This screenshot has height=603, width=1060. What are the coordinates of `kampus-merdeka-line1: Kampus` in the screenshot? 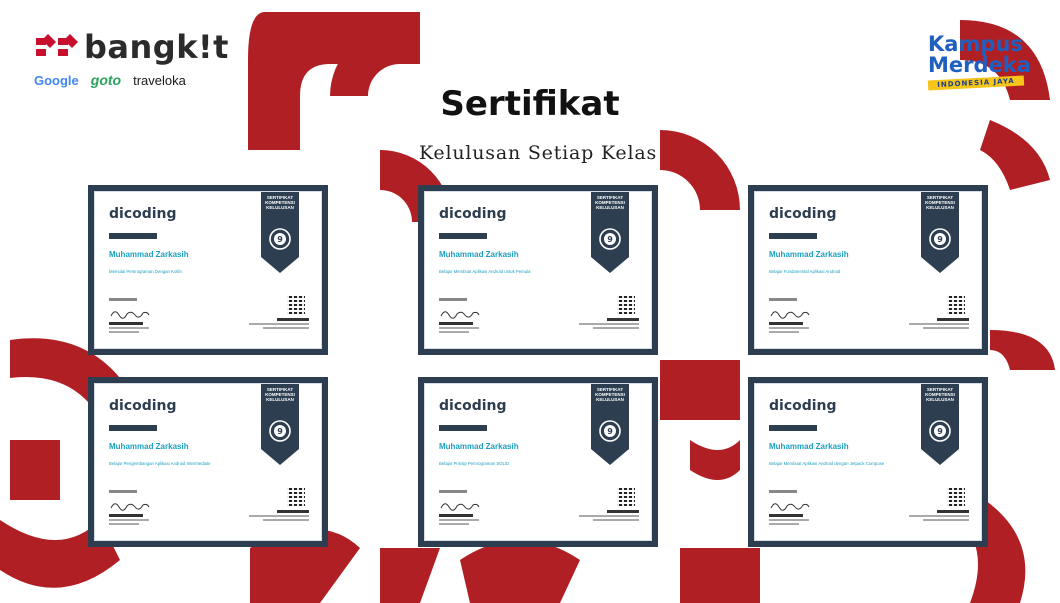 It's located at (975, 44).